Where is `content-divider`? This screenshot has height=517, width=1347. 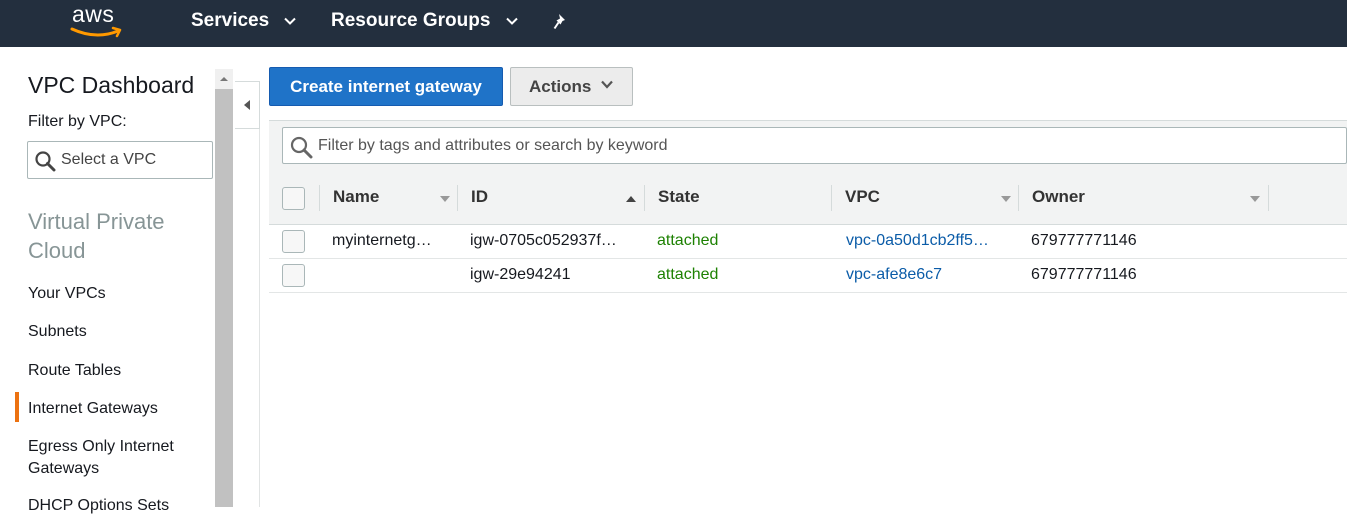 content-divider is located at coordinates (259, 318).